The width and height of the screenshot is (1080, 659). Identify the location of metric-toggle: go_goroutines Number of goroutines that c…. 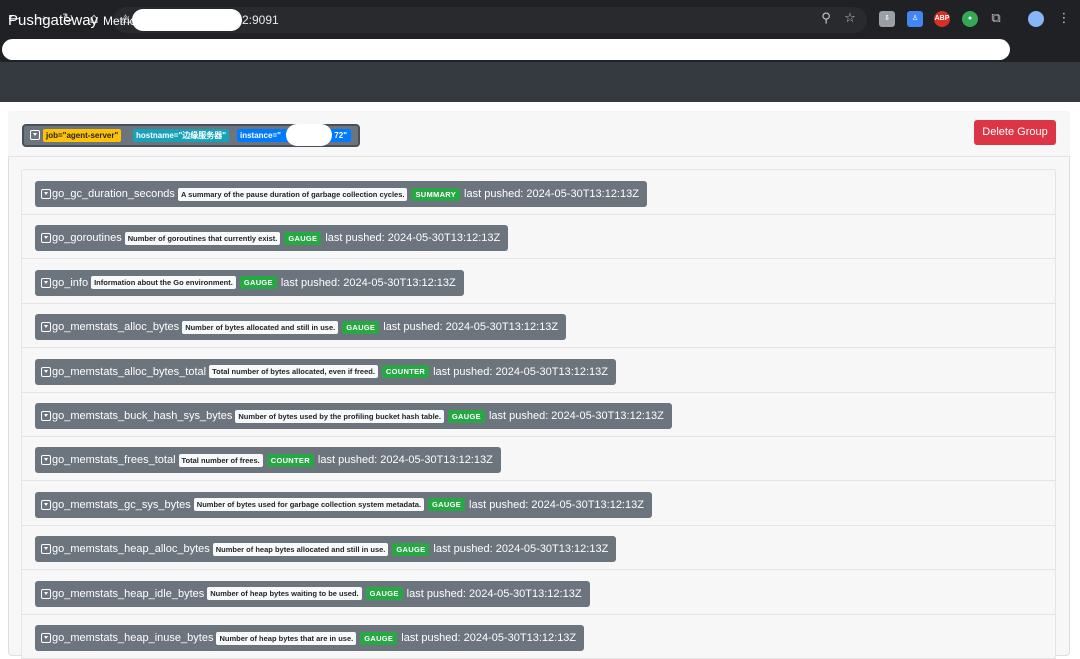
(272, 238).